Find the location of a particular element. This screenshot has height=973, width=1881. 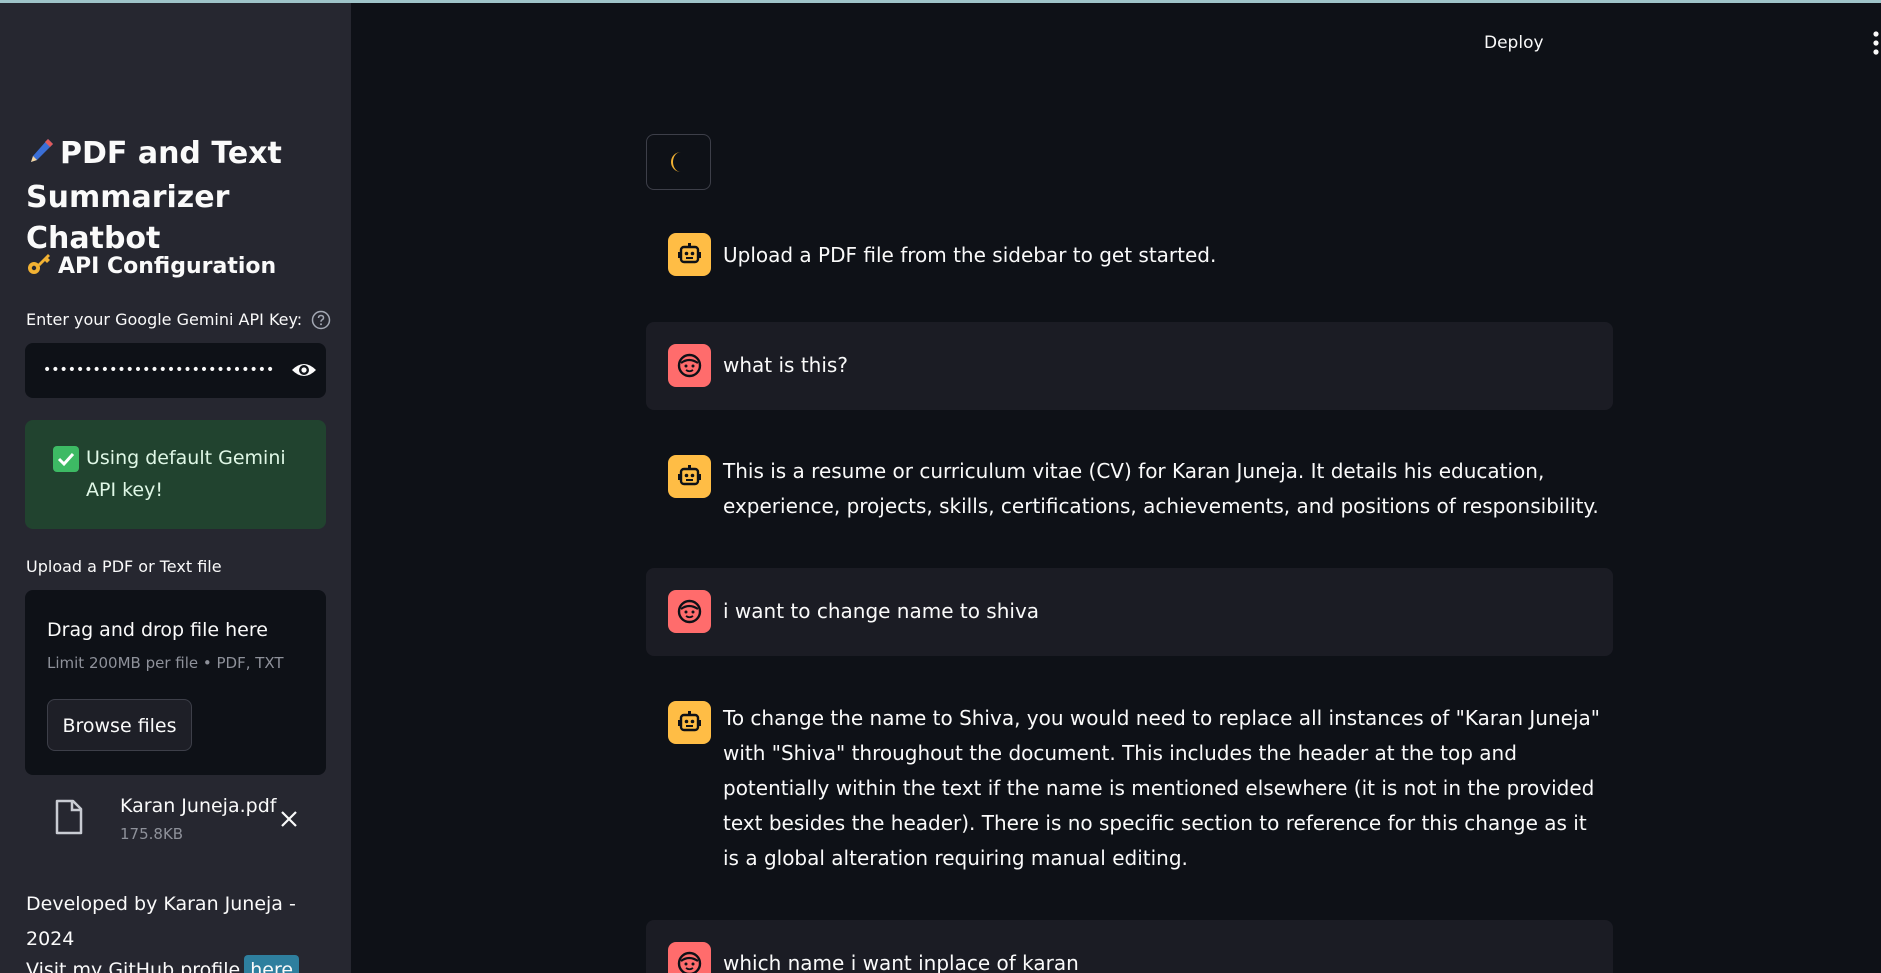

uploaded-file-item: Karan Juneja.pdf 175.8KB is located at coordinates (175, 820).